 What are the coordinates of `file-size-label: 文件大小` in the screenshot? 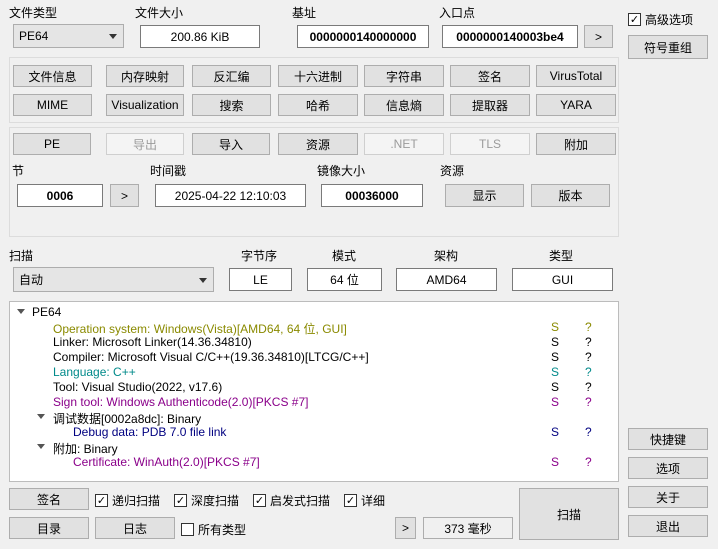 It's located at (159, 13).